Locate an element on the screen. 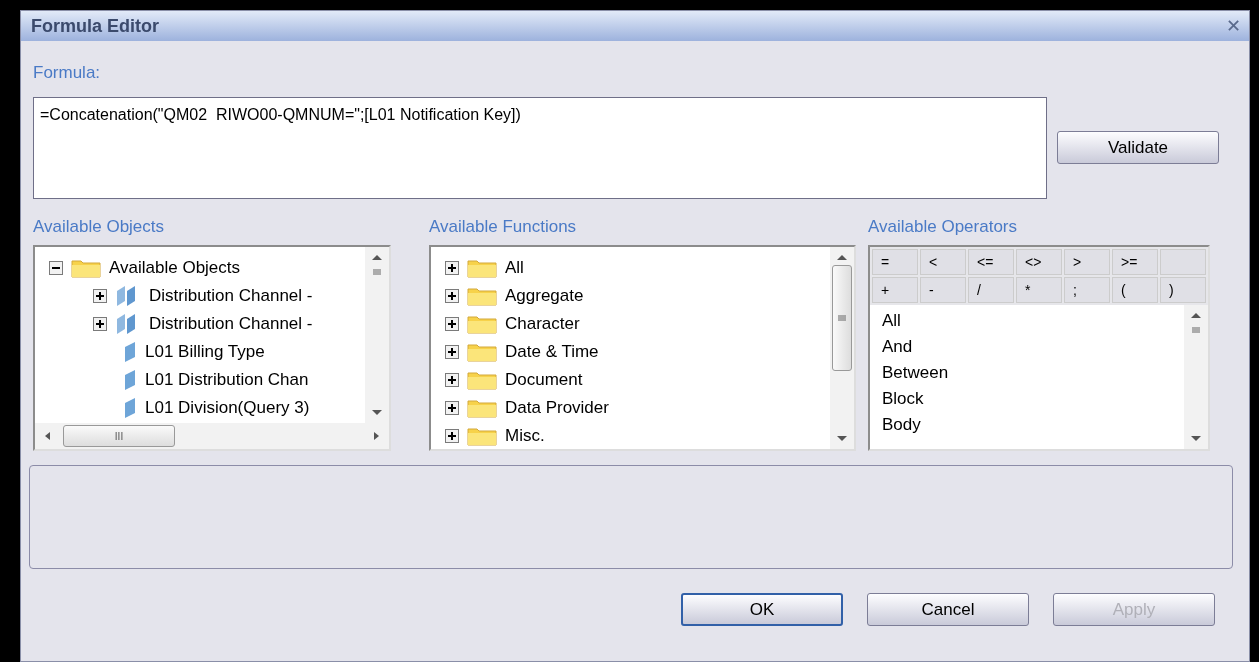 The height and width of the screenshot is (662, 1259). horizontal-scrollbar: III is located at coordinates (212, 436).